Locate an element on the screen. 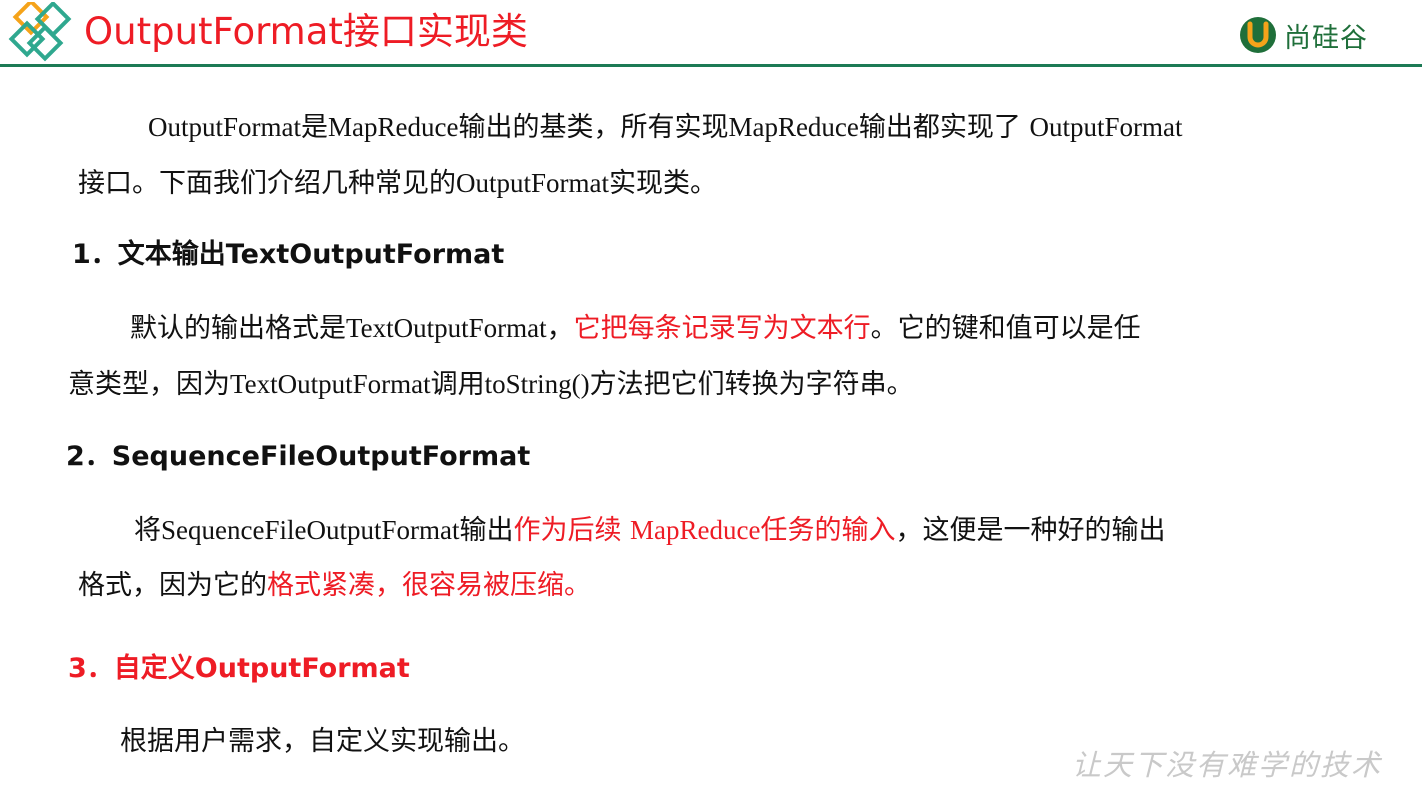  intro-text: 输出的基类，所有实现 is located at coordinates (593, 127).